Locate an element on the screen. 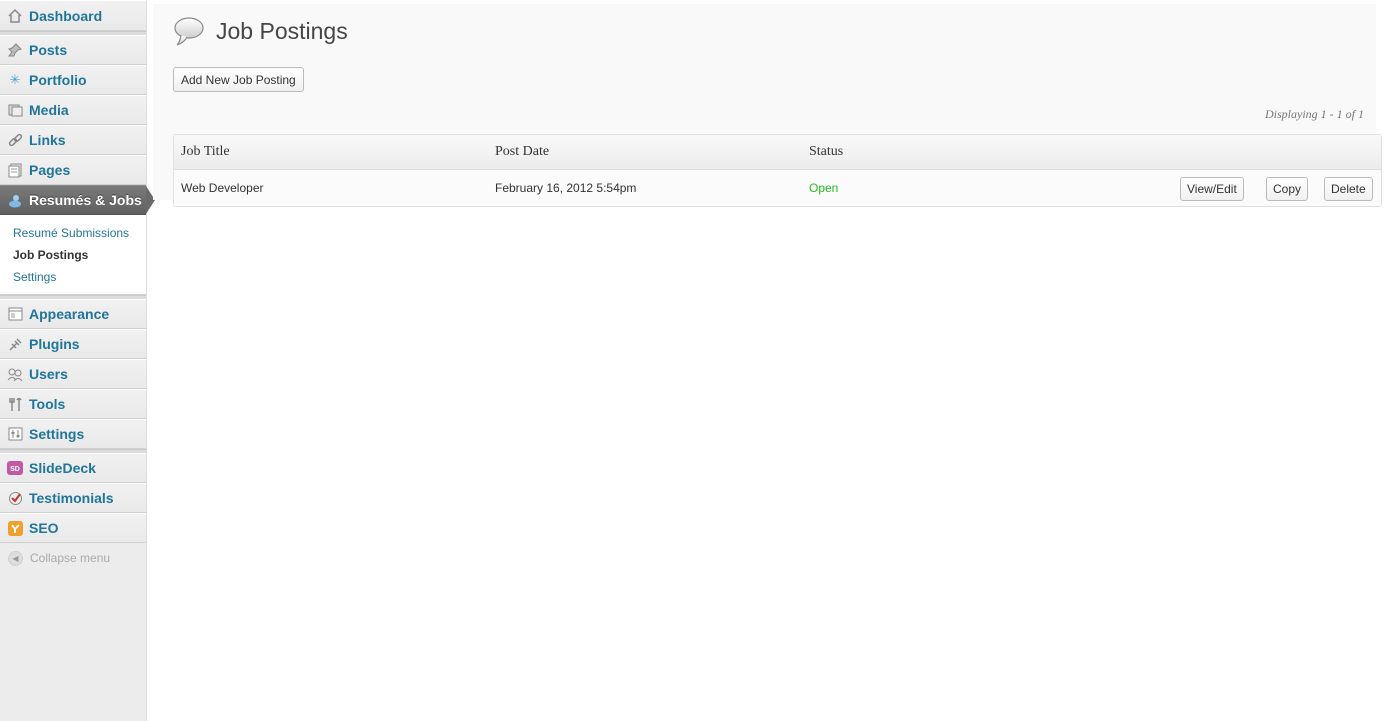  sidebar-item-slidedeck: SD SlideDeck is located at coordinates (73, 468).